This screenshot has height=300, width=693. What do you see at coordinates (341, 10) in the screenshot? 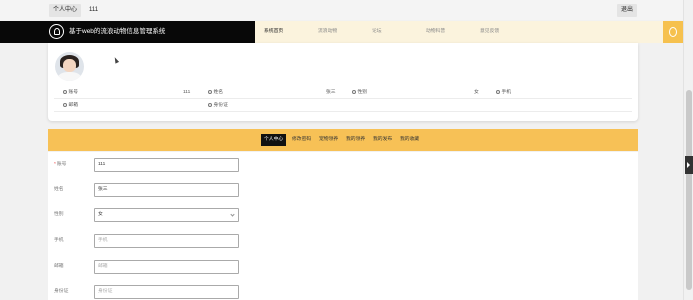
I see `top-user-bar: 个人中心 111 退出` at bounding box center [341, 10].